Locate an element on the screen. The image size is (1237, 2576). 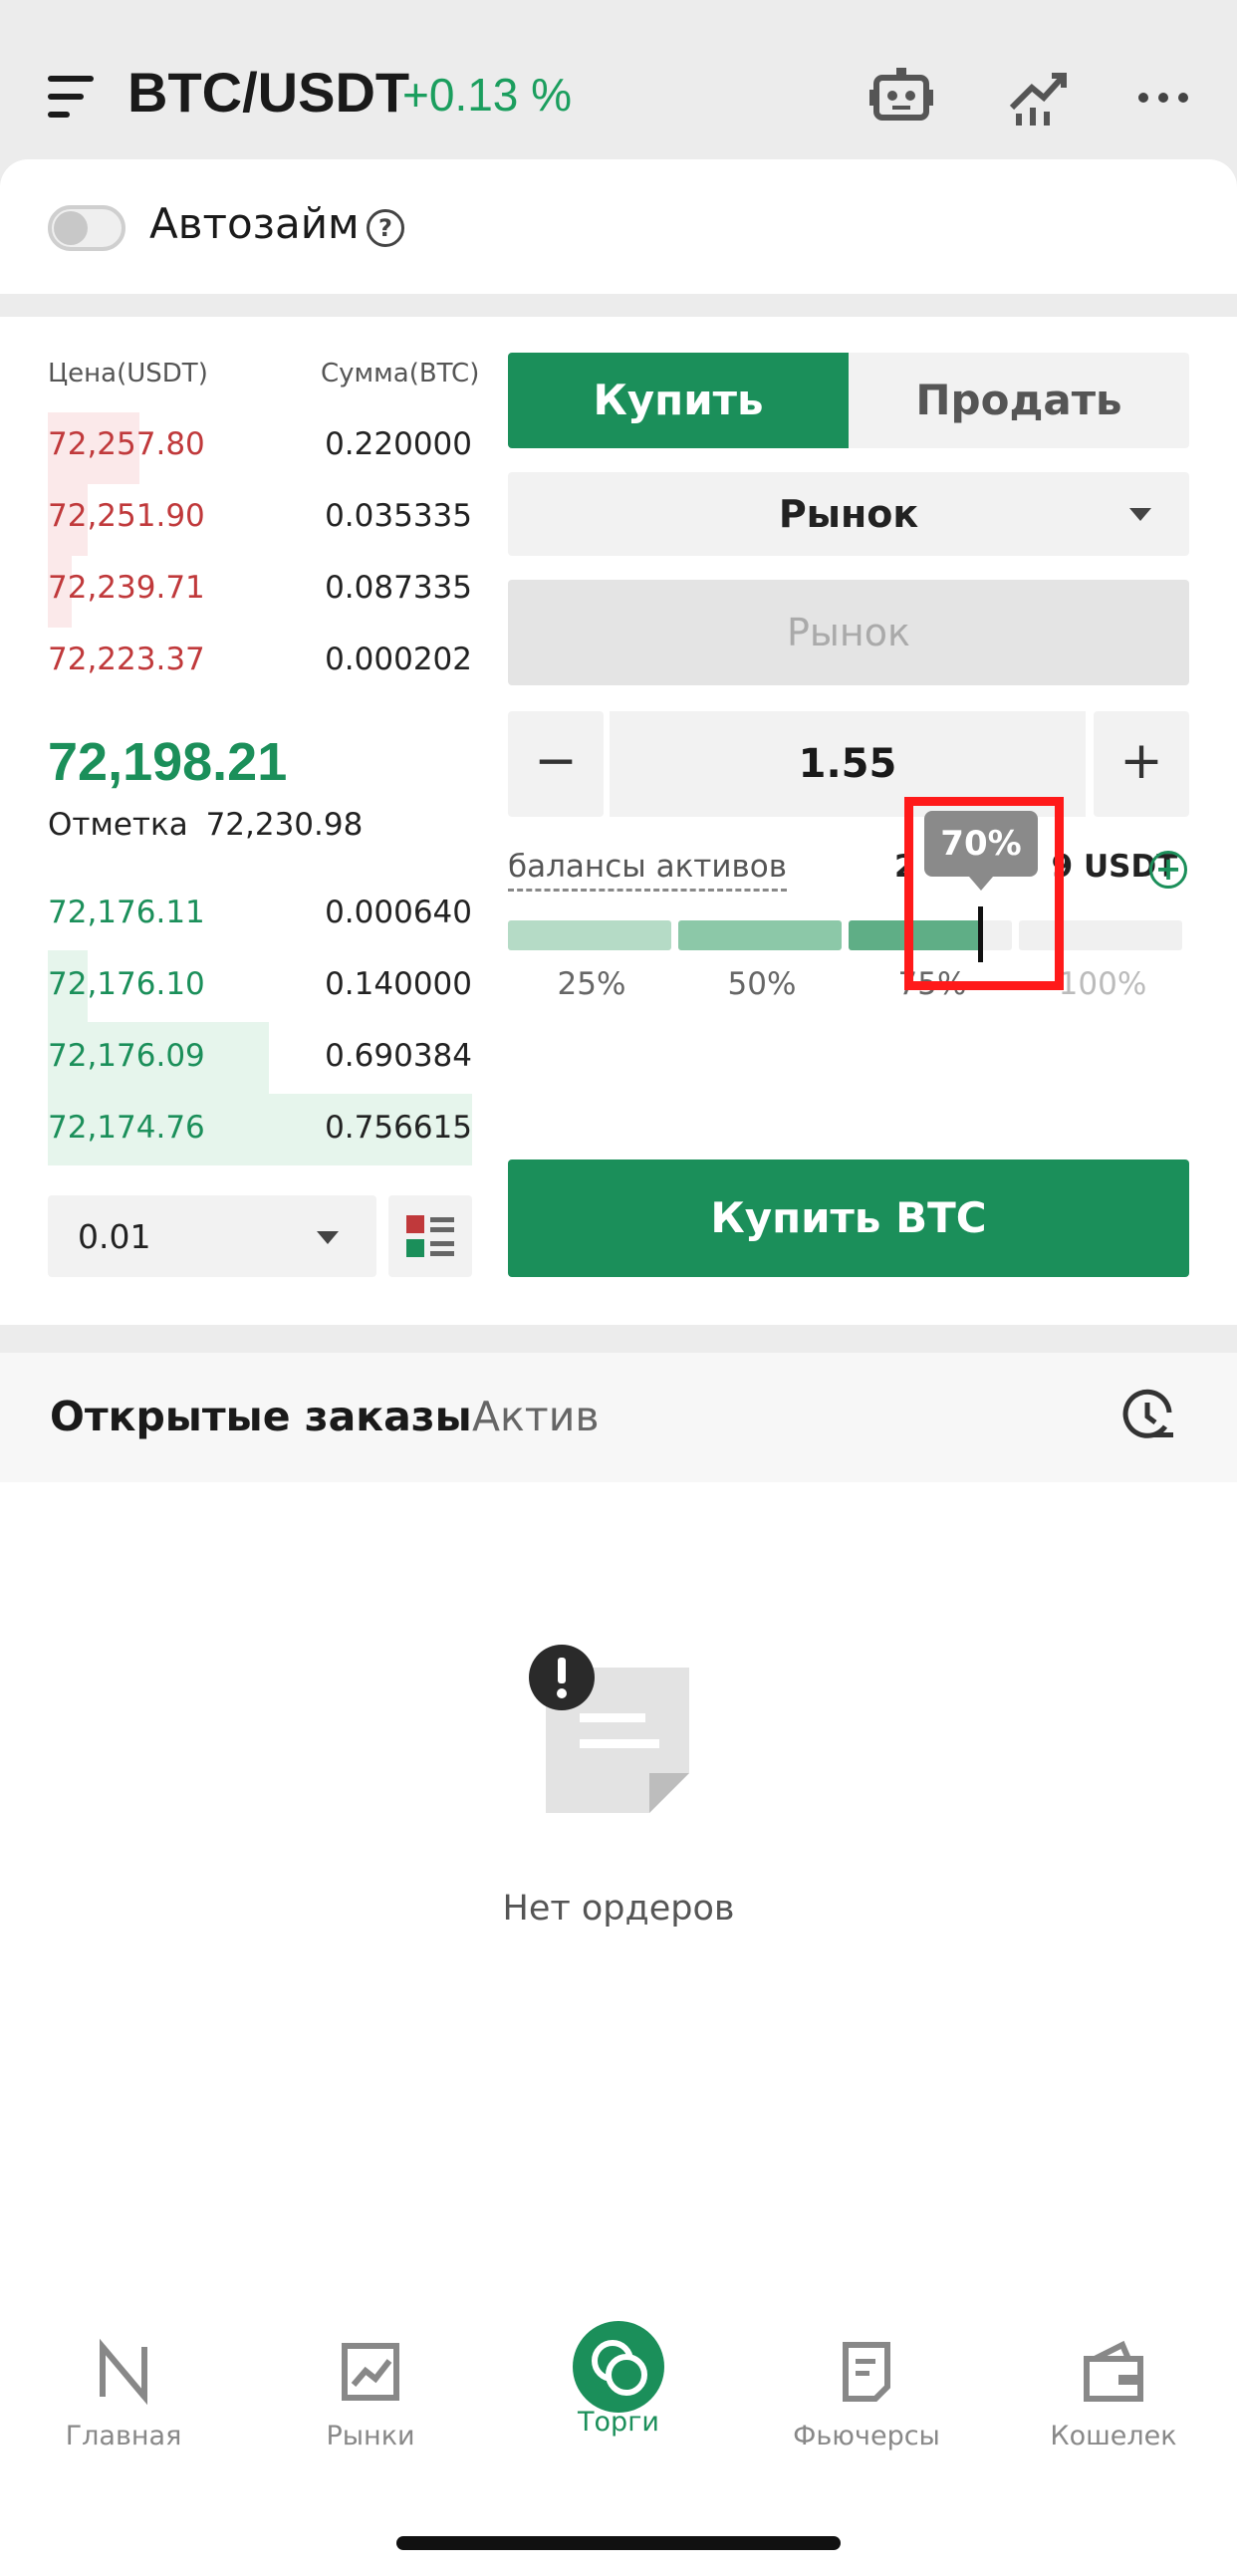
orderbook-layout-icon is located at coordinates (430, 1236).